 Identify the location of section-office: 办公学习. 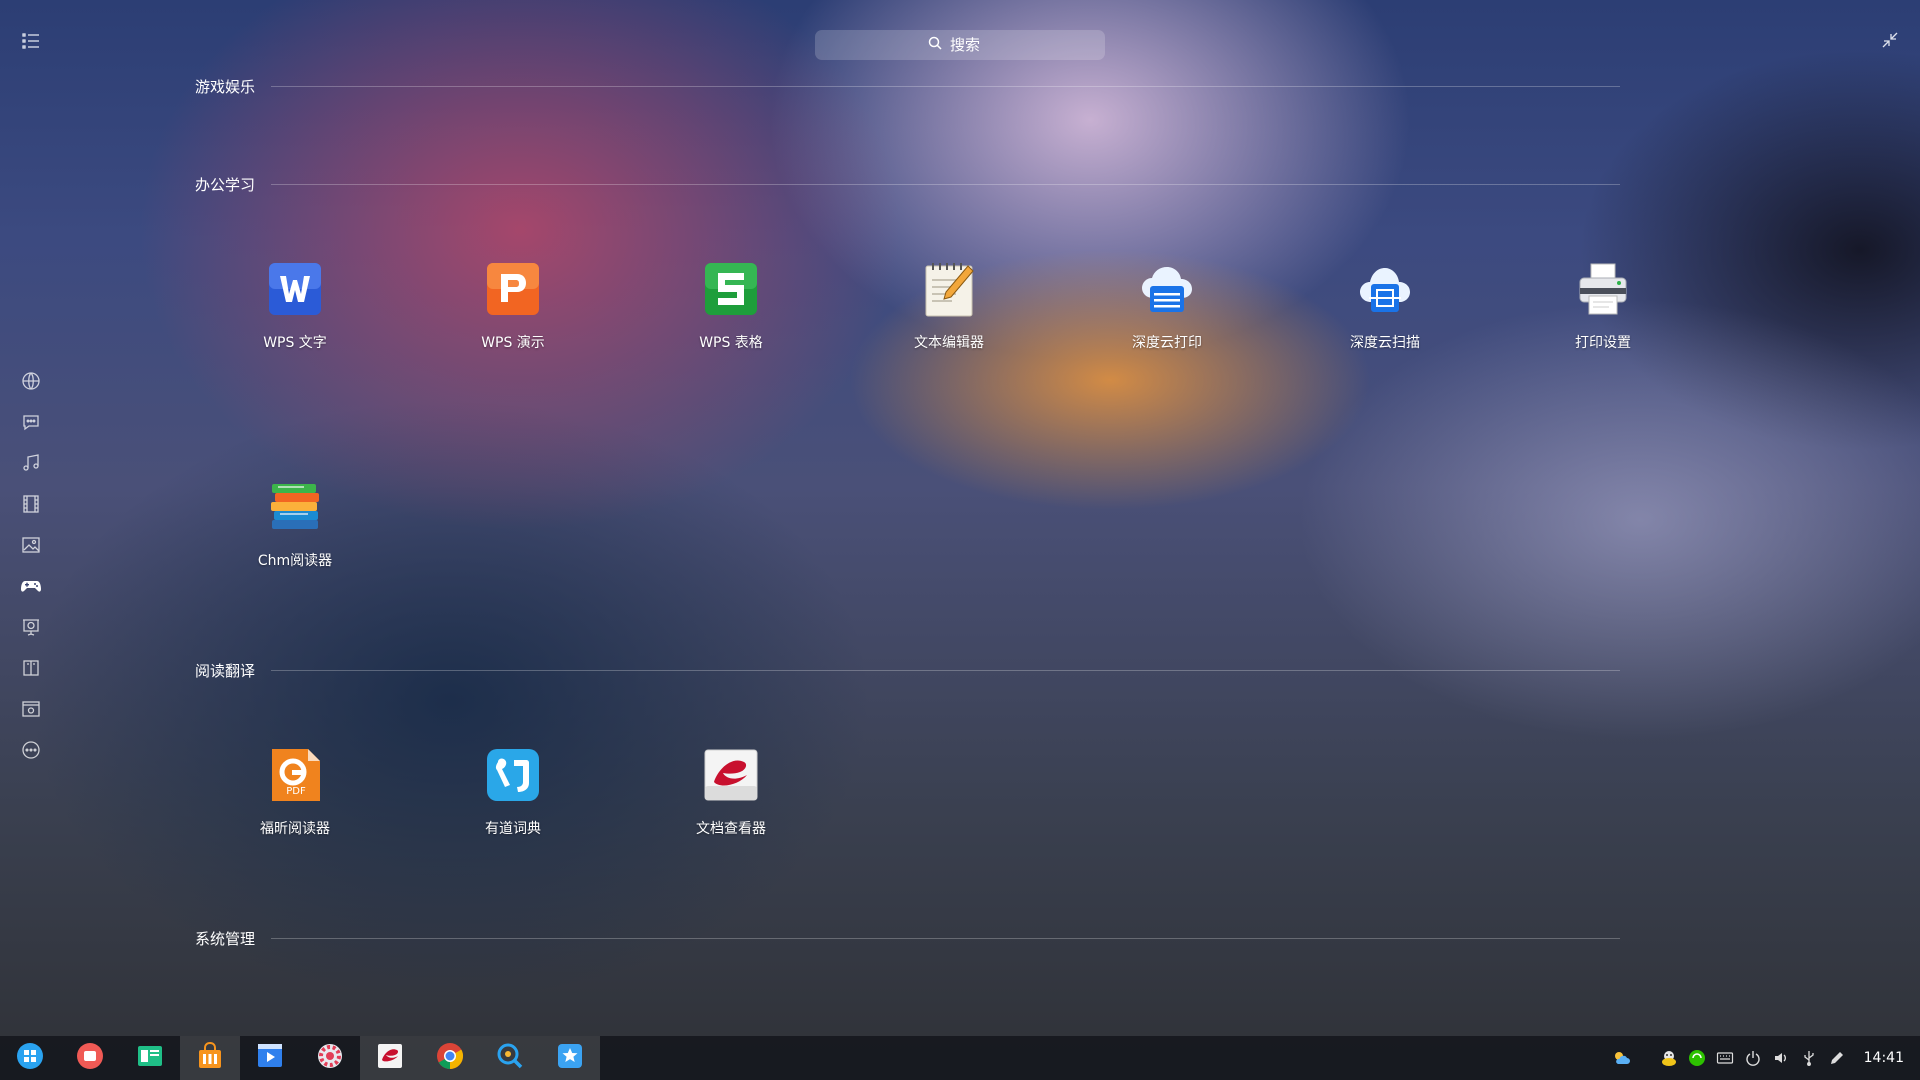
(907, 184).